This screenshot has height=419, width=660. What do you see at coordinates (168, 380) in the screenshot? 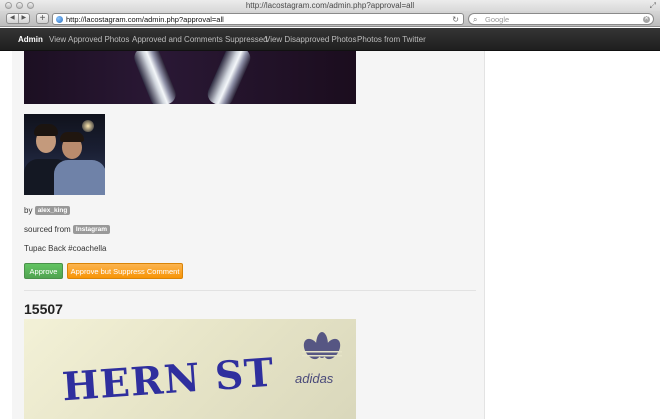
I see `shirt-print-text: HERN ST` at bounding box center [168, 380].